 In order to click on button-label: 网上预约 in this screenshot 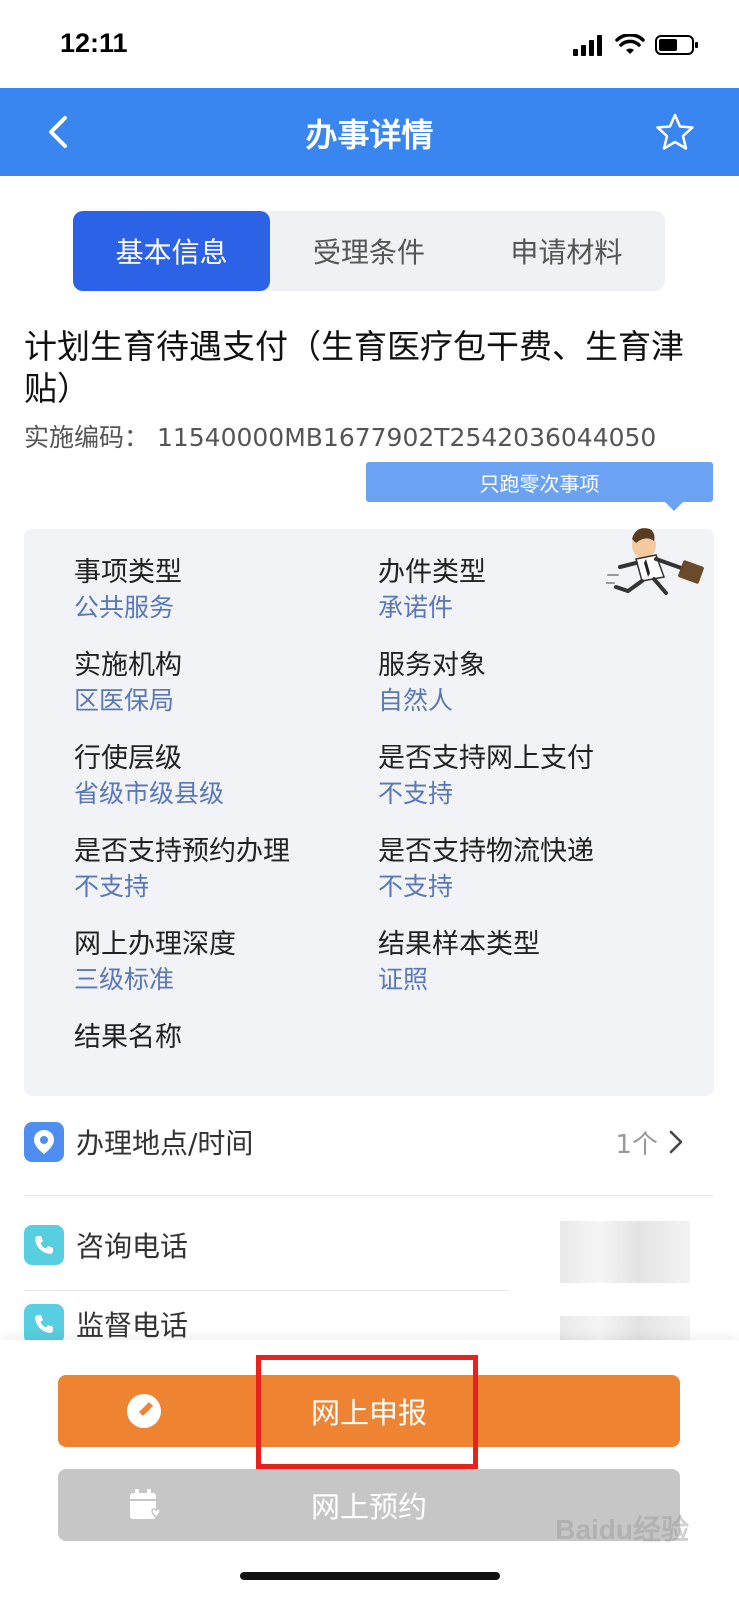, I will do `click(368, 1507)`.